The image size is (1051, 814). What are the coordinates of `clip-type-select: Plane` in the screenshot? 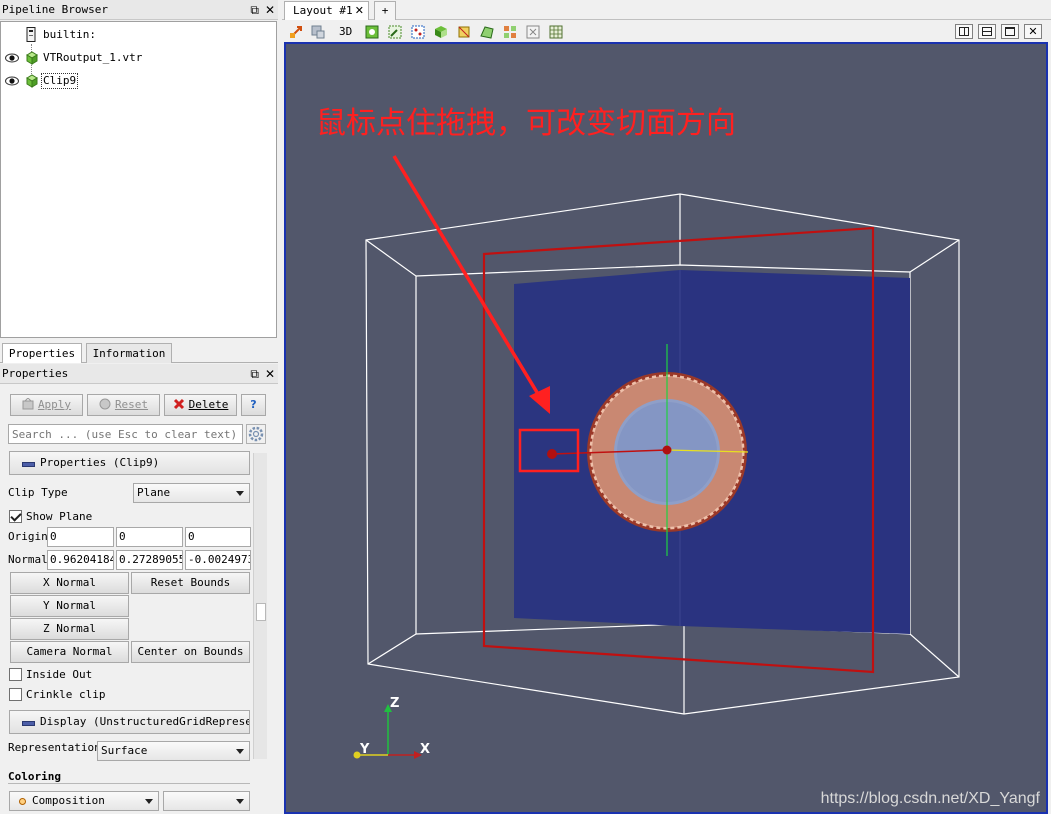 It's located at (191, 493).